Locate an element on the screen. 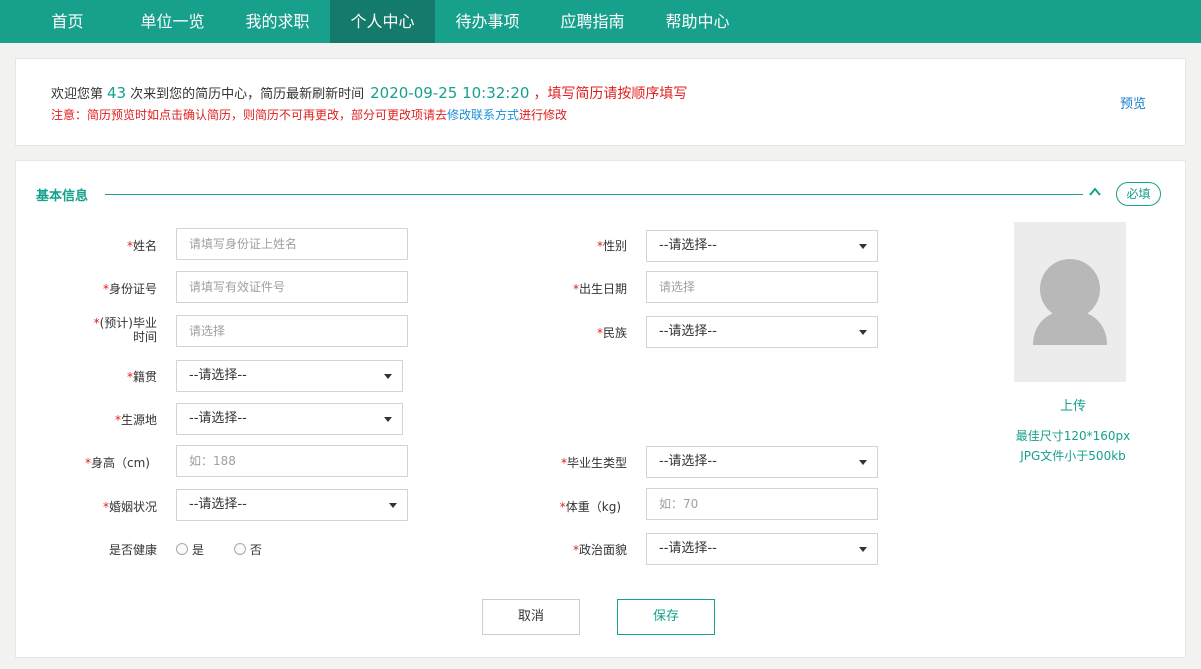 This screenshot has height=669, width=1201. cancel-button: 取消 is located at coordinates (531, 617).